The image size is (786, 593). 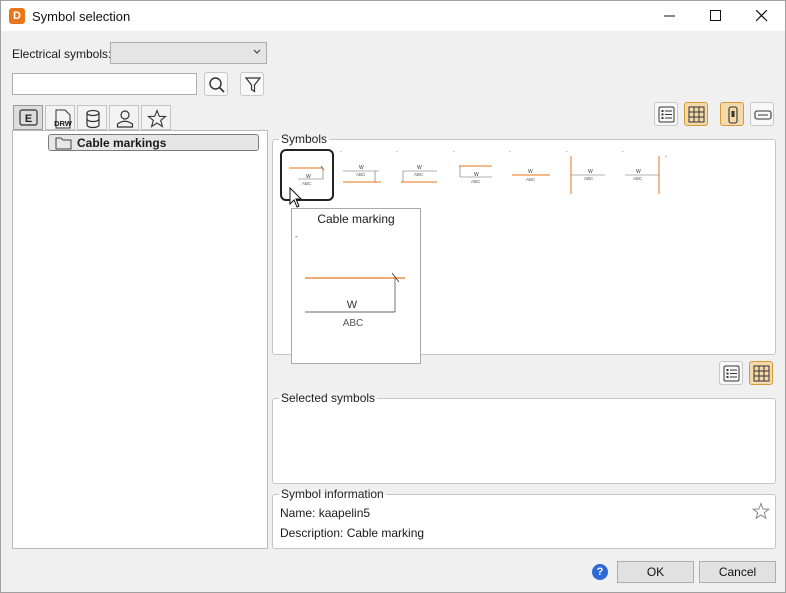 I want to click on ok-button: OK, so click(x=655, y=572).